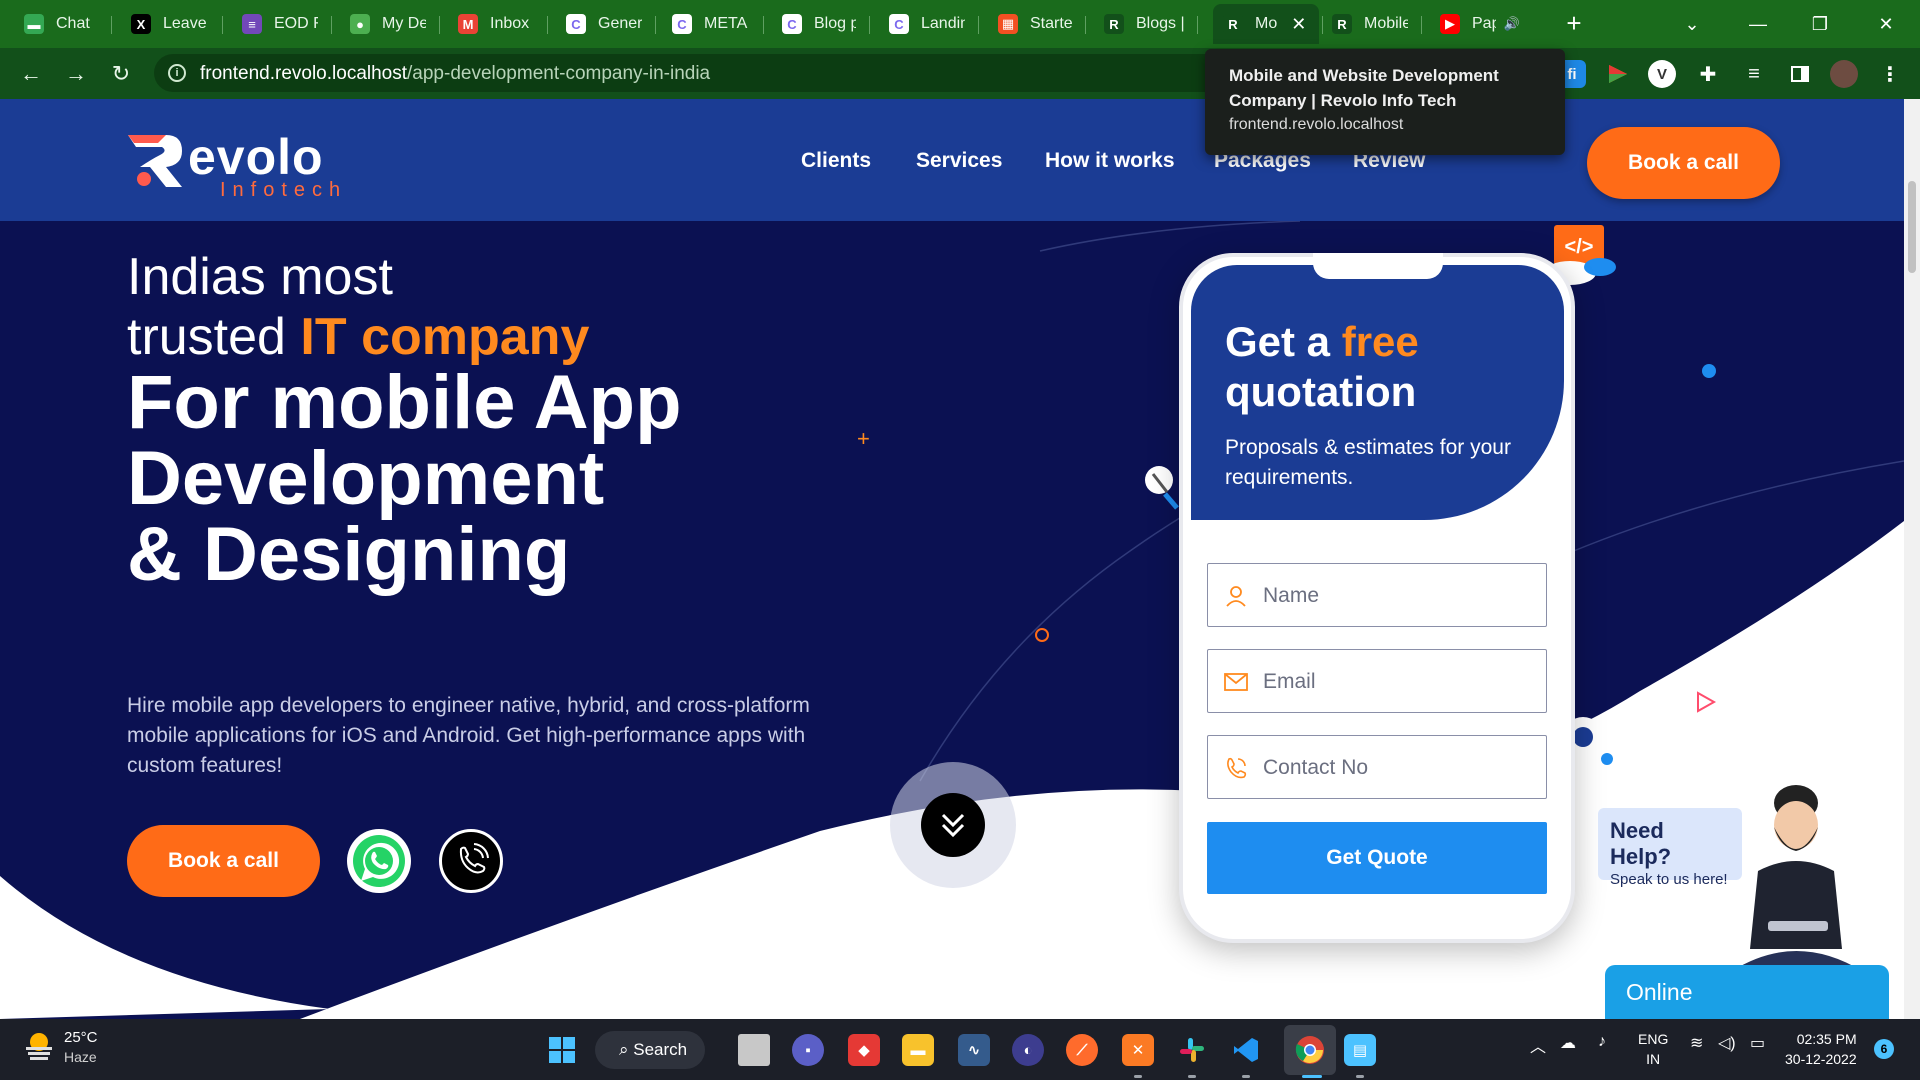 The width and height of the screenshot is (1920, 1080). Describe the element at coordinates (1236, 596) in the screenshot. I see `user-icon` at that location.